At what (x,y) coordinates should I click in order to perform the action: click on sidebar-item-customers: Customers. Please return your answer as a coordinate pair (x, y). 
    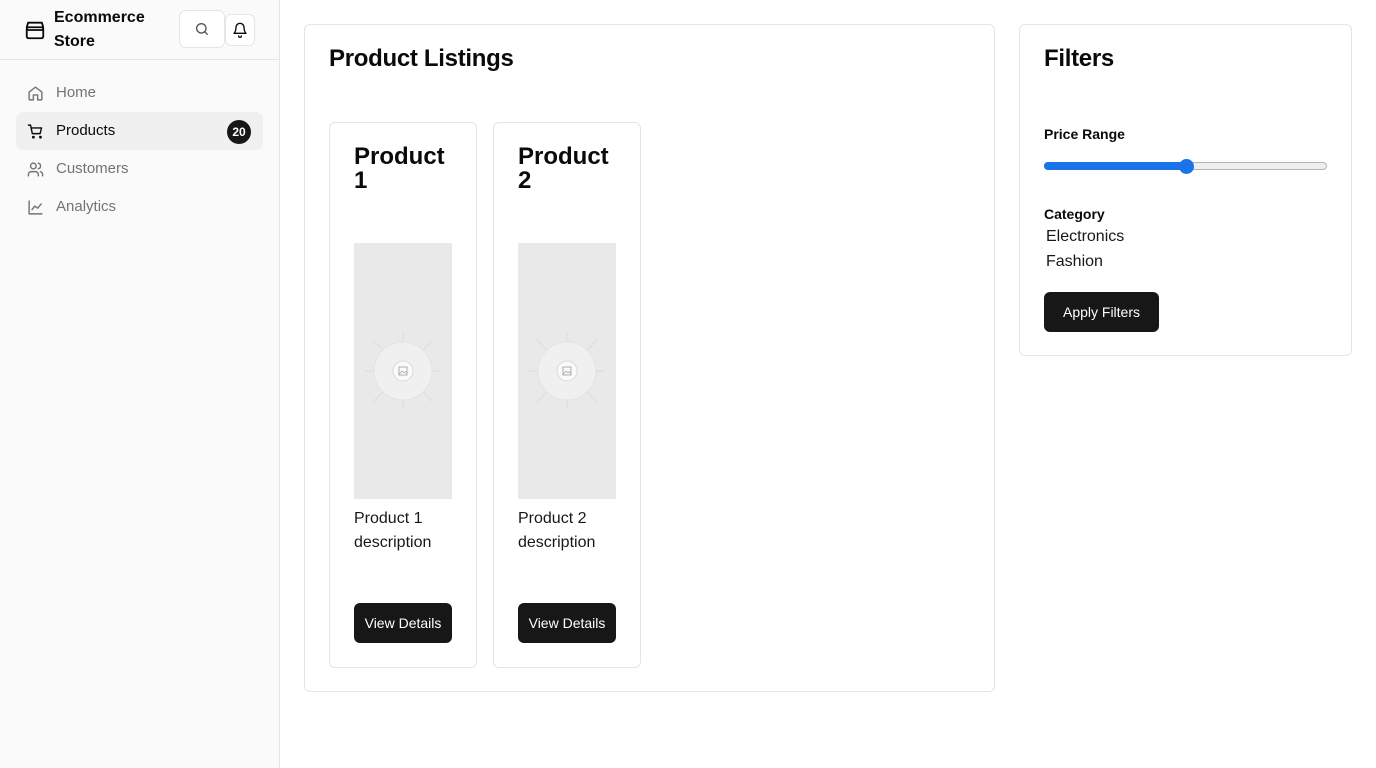
    Looking at the image, I should click on (139, 169).